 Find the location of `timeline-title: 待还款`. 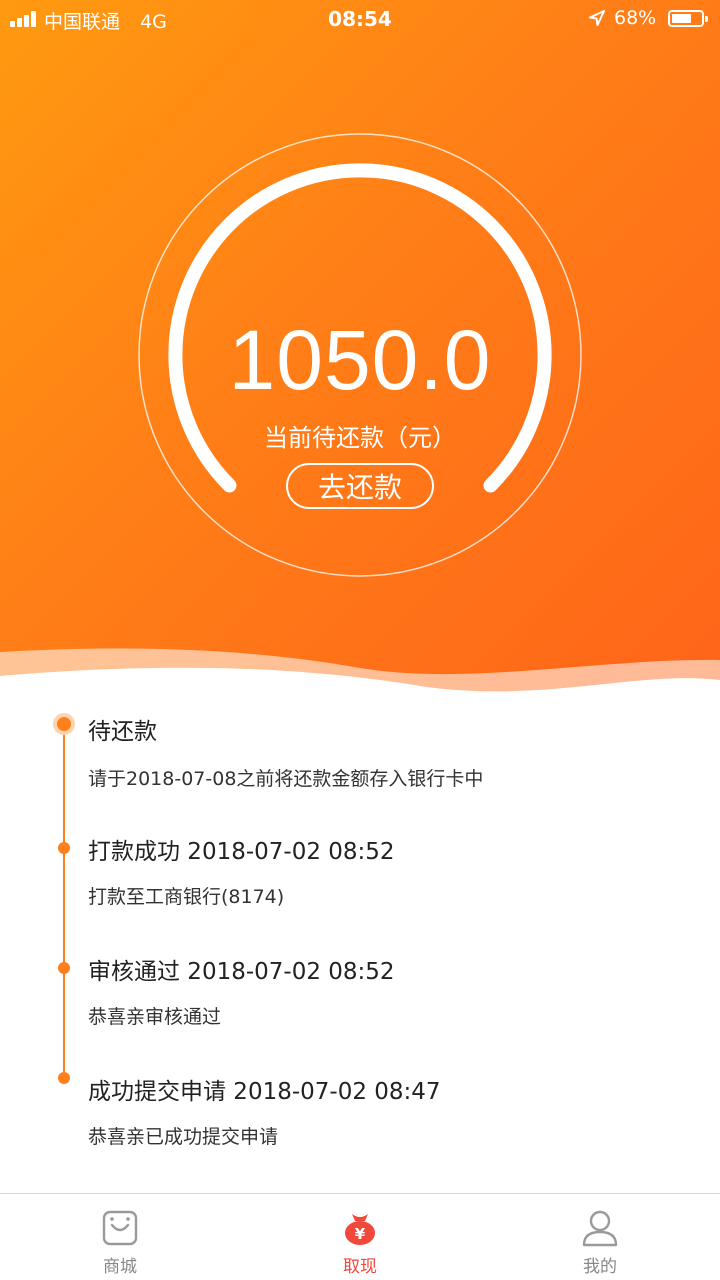

timeline-title: 待还款 is located at coordinates (122, 732).